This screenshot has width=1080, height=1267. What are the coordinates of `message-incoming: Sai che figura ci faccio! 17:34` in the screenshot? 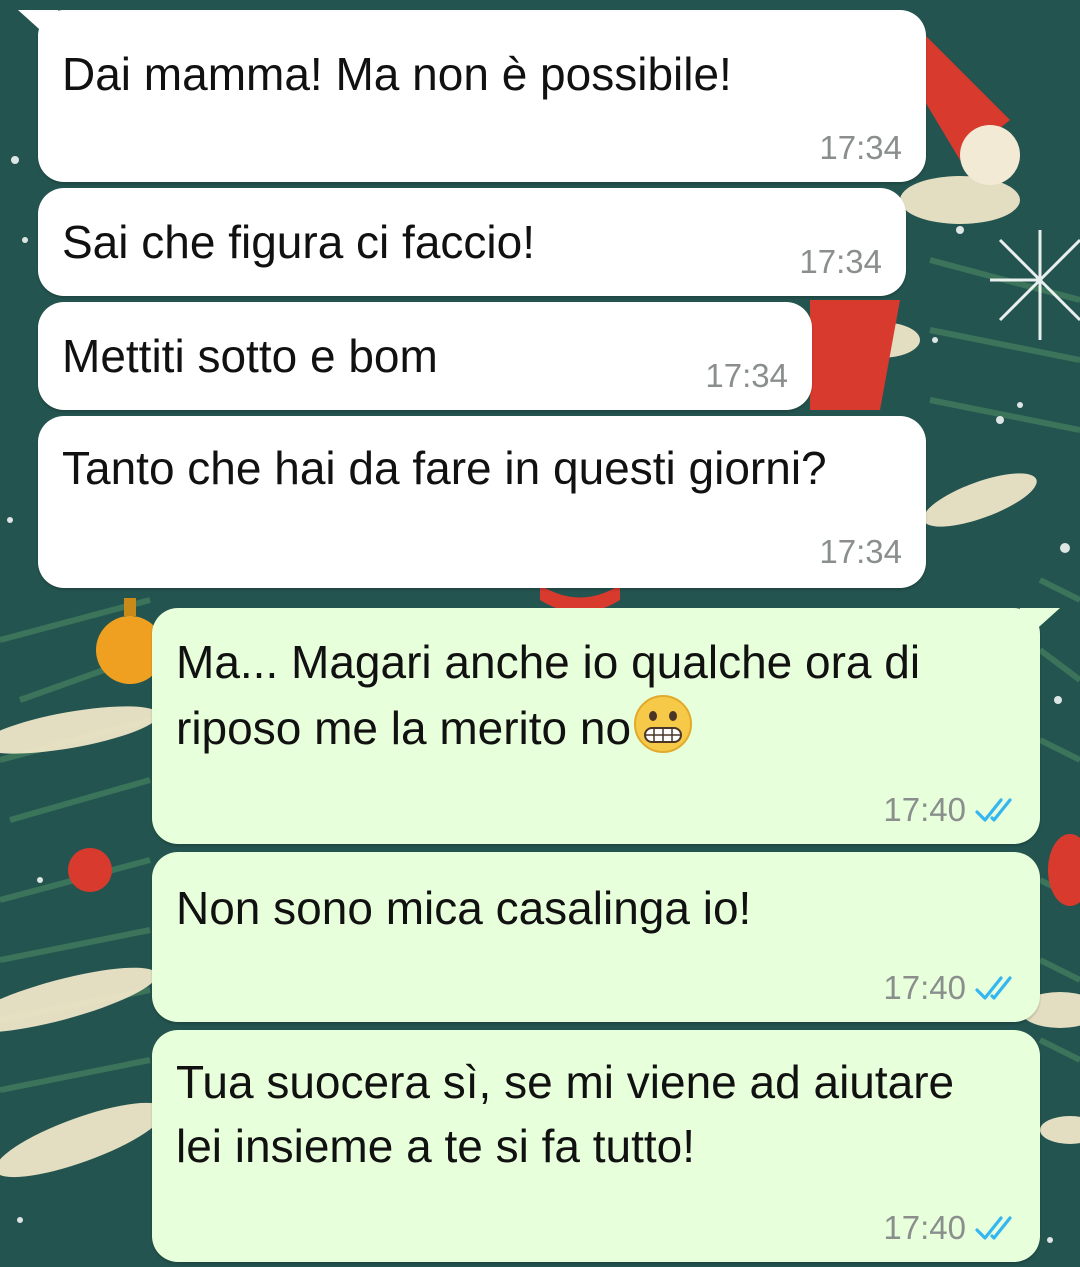 It's located at (472, 242).